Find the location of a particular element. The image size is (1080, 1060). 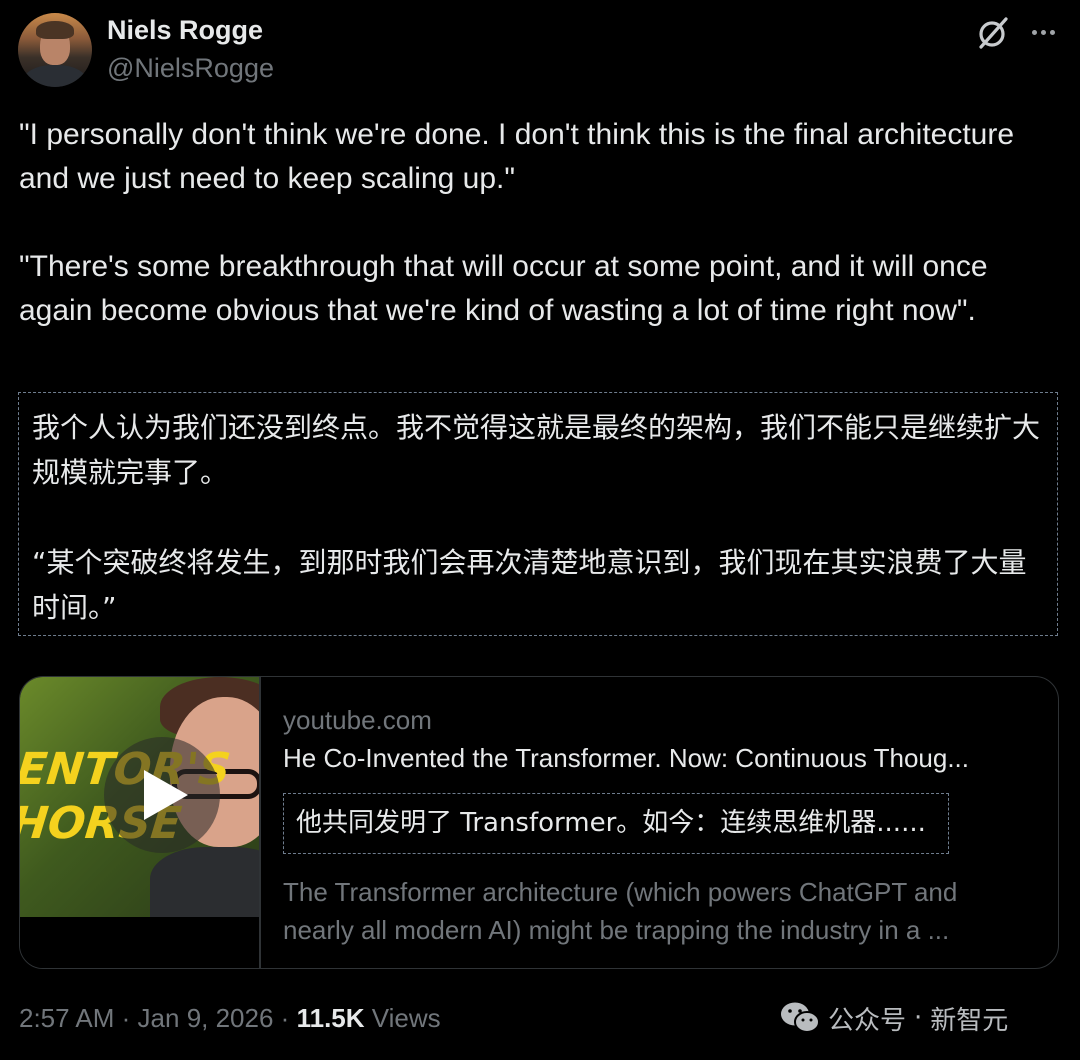

watermark-account-type: 公众号 is located at coordinates (867, 1020).